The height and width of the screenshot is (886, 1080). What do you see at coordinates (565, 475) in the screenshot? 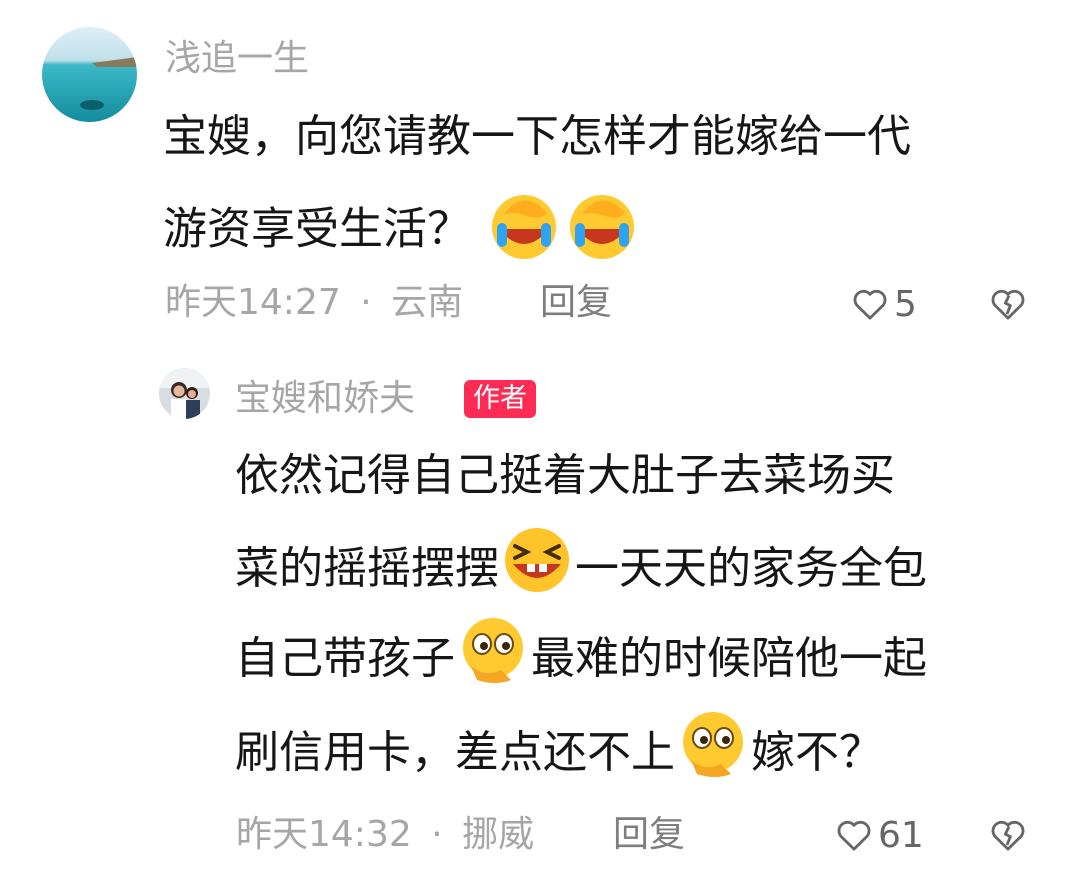
I see `reply-text-line-1: 依然记得自己挺着大肚子去菜场买` at bounding box center [565, 475].